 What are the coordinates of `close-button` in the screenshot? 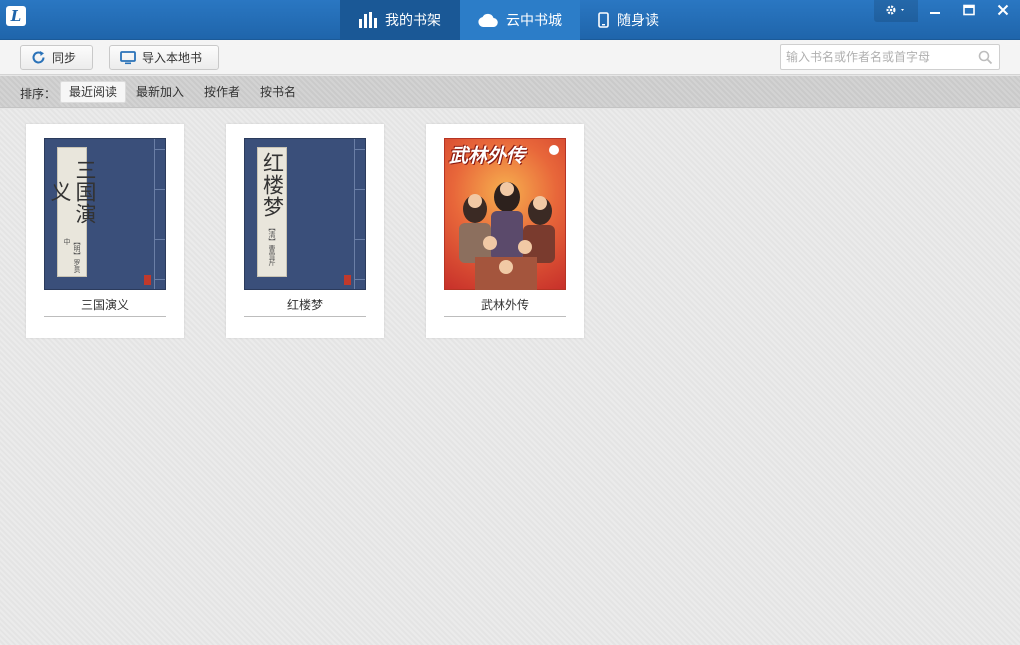 It's located at (1003, 11).